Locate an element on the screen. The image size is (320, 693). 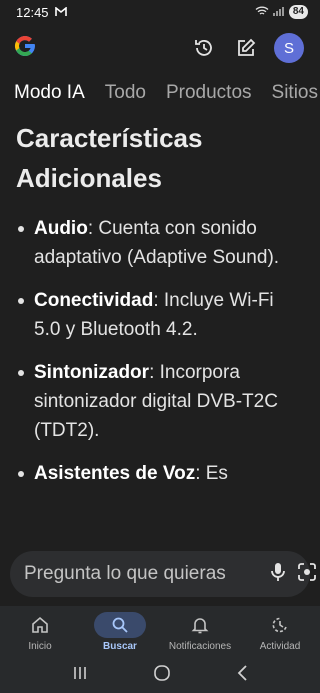
wifi-icon is located at coordinates (262, 12).